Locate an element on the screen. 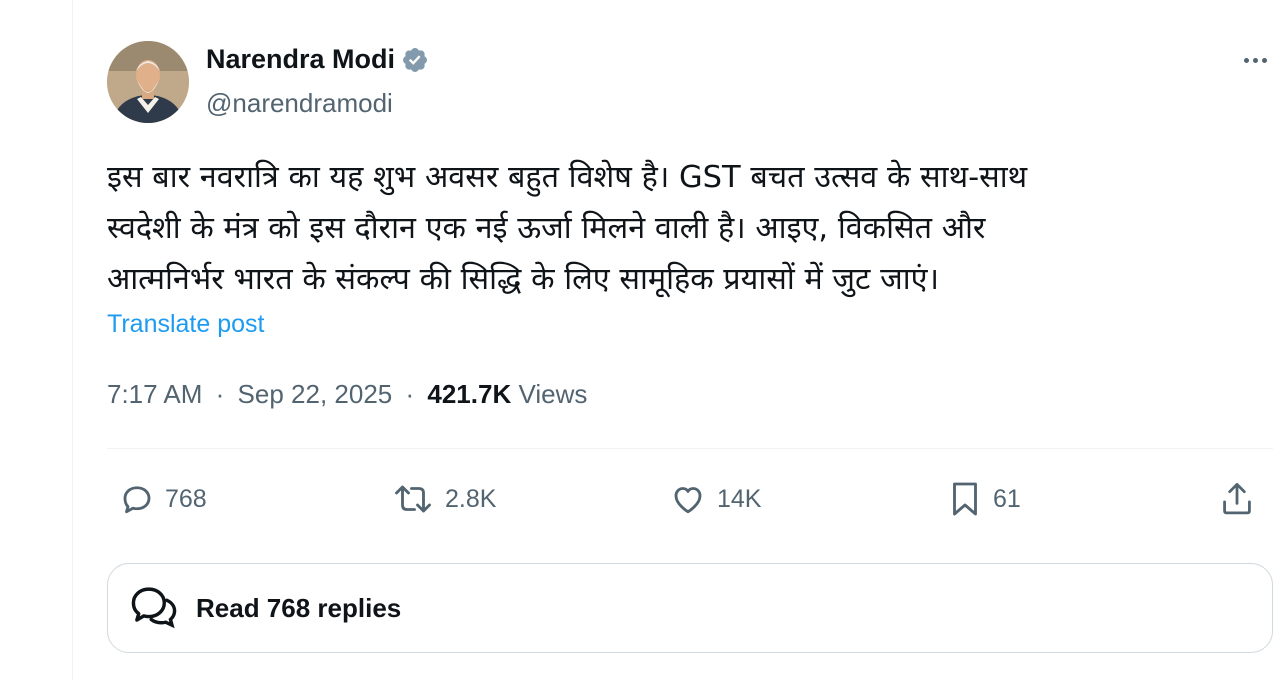 The width and height of the screenshot is (1280, 680). divider is located at coordinates (690, 448).